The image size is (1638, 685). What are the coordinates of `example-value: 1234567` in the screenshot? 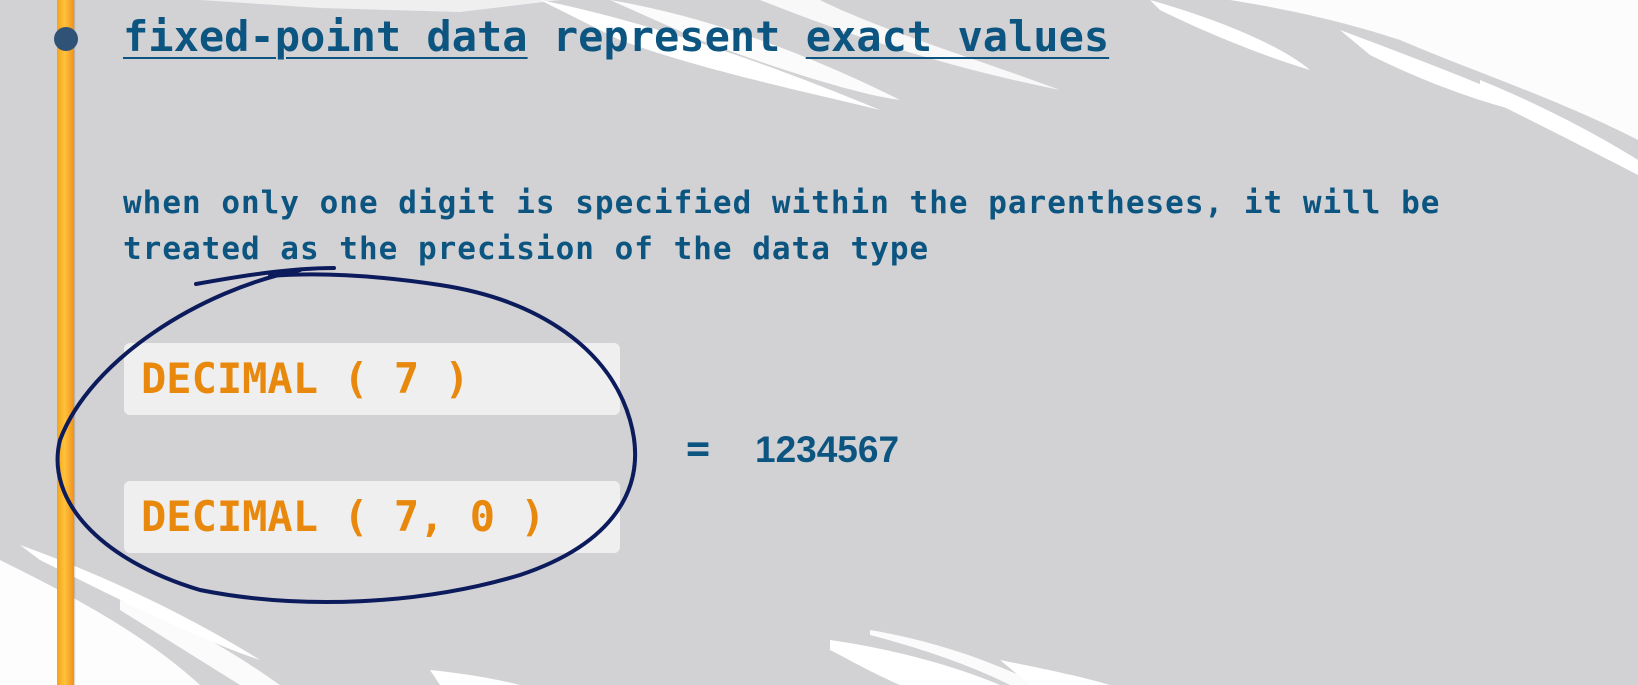 It's located at (827, 449).